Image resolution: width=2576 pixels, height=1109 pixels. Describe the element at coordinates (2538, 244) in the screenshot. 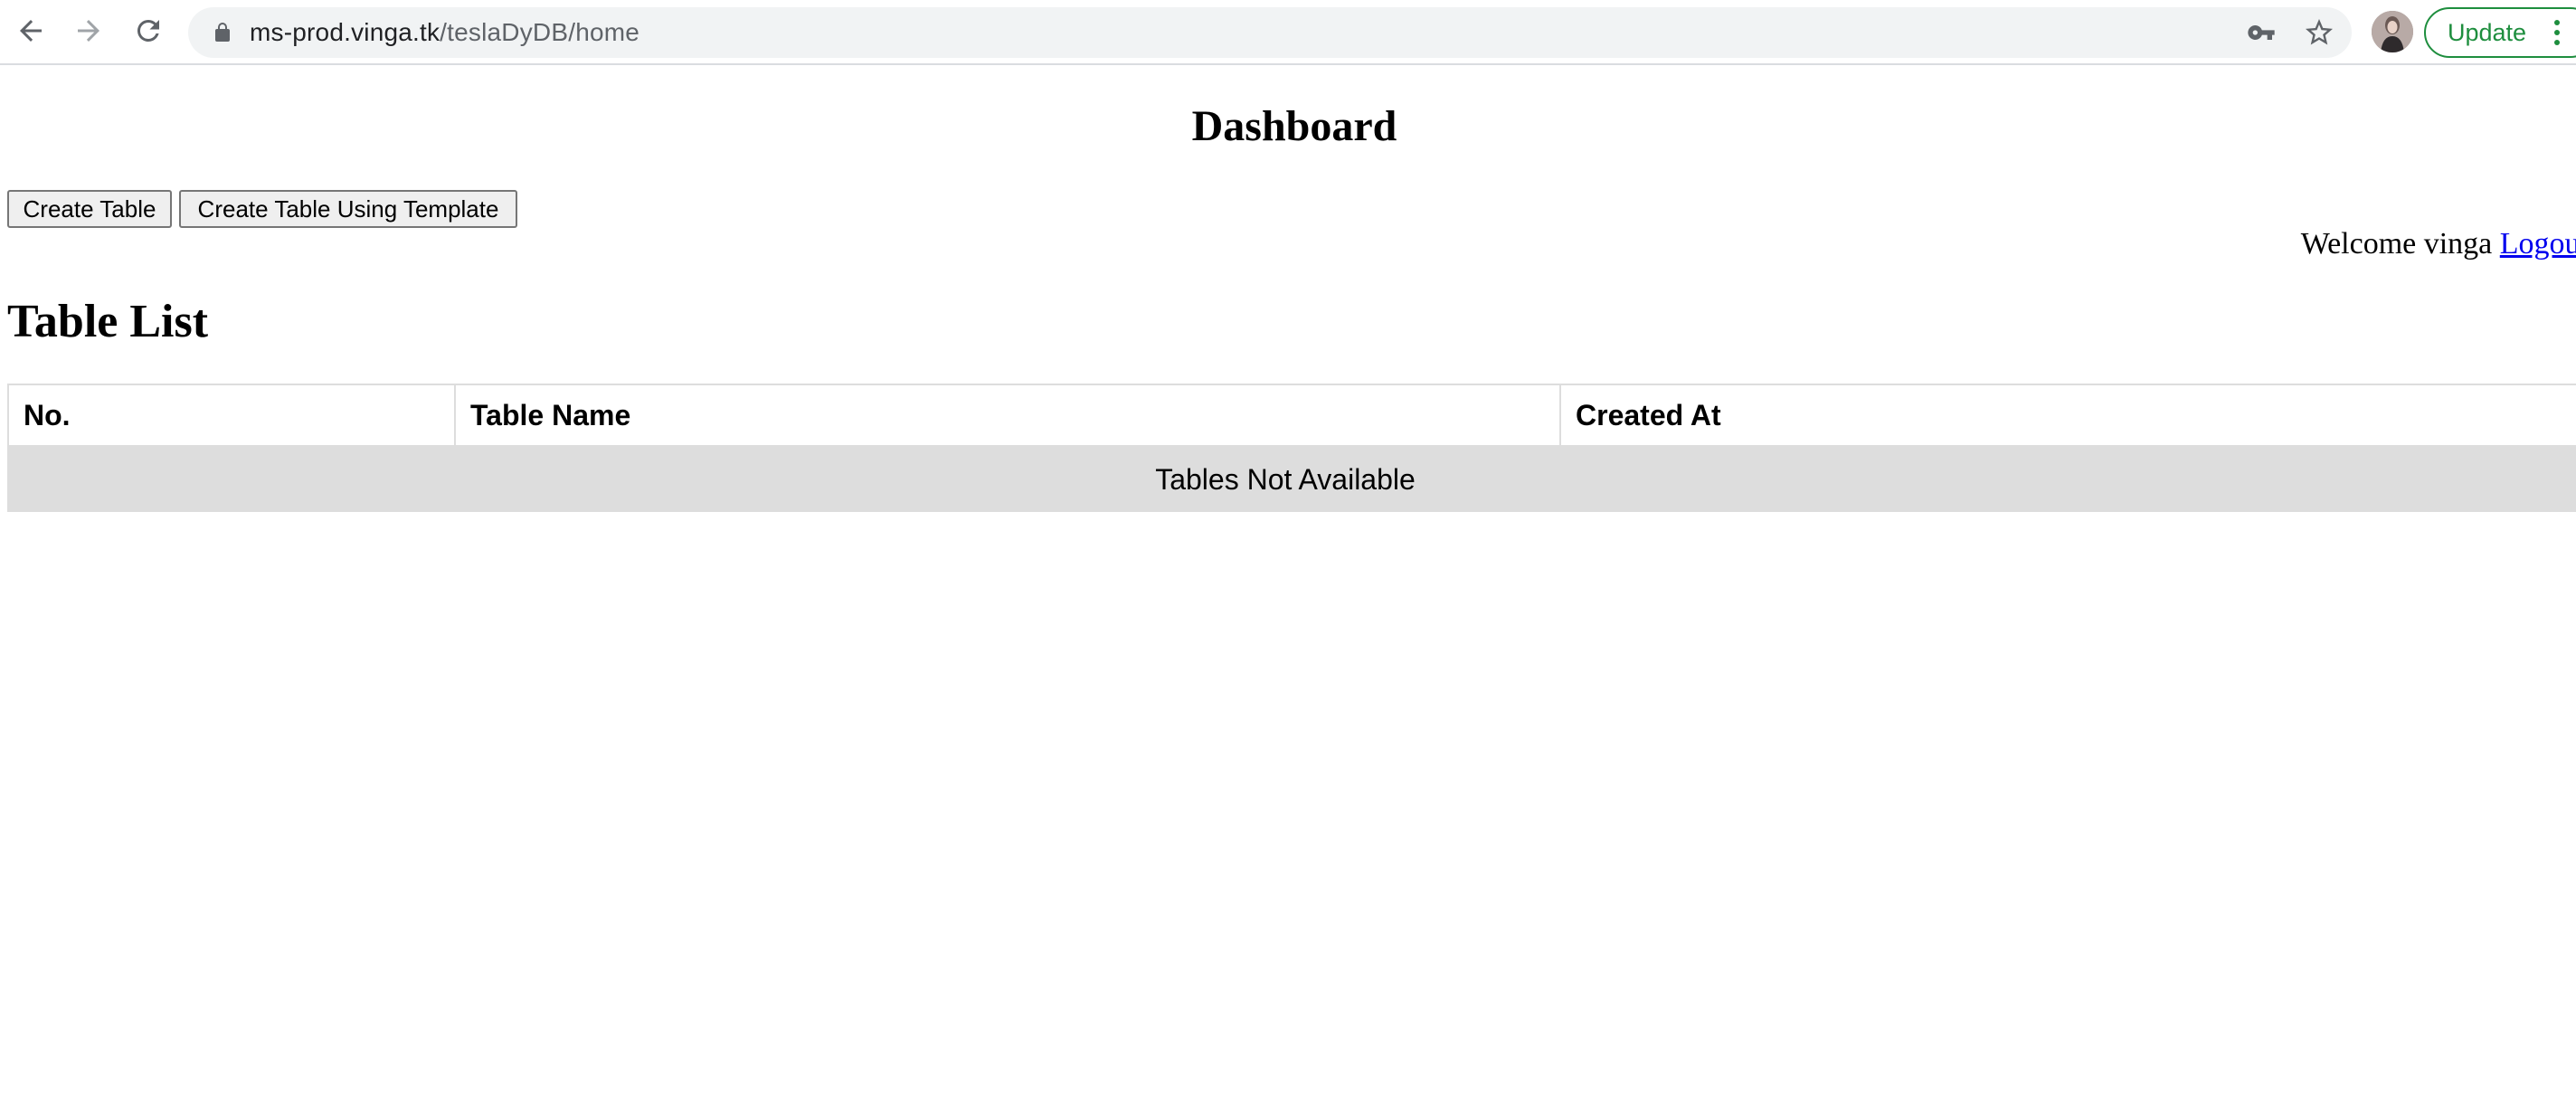

I see `logout-link: Logout` at that location.